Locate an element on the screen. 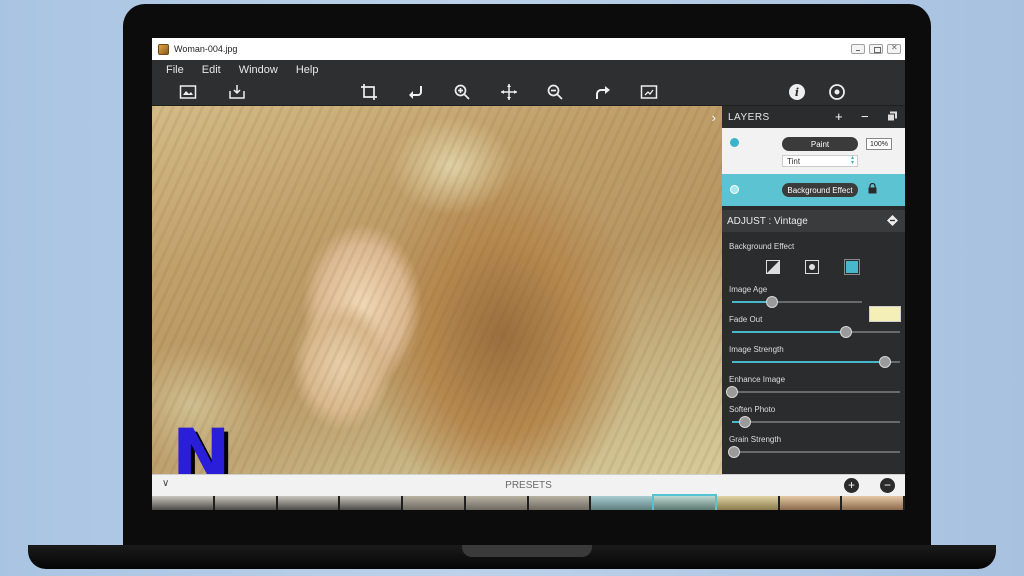 This screenshot has height=576, width=1024. effect-label: Background Effect is located at coordinates (762, 246).